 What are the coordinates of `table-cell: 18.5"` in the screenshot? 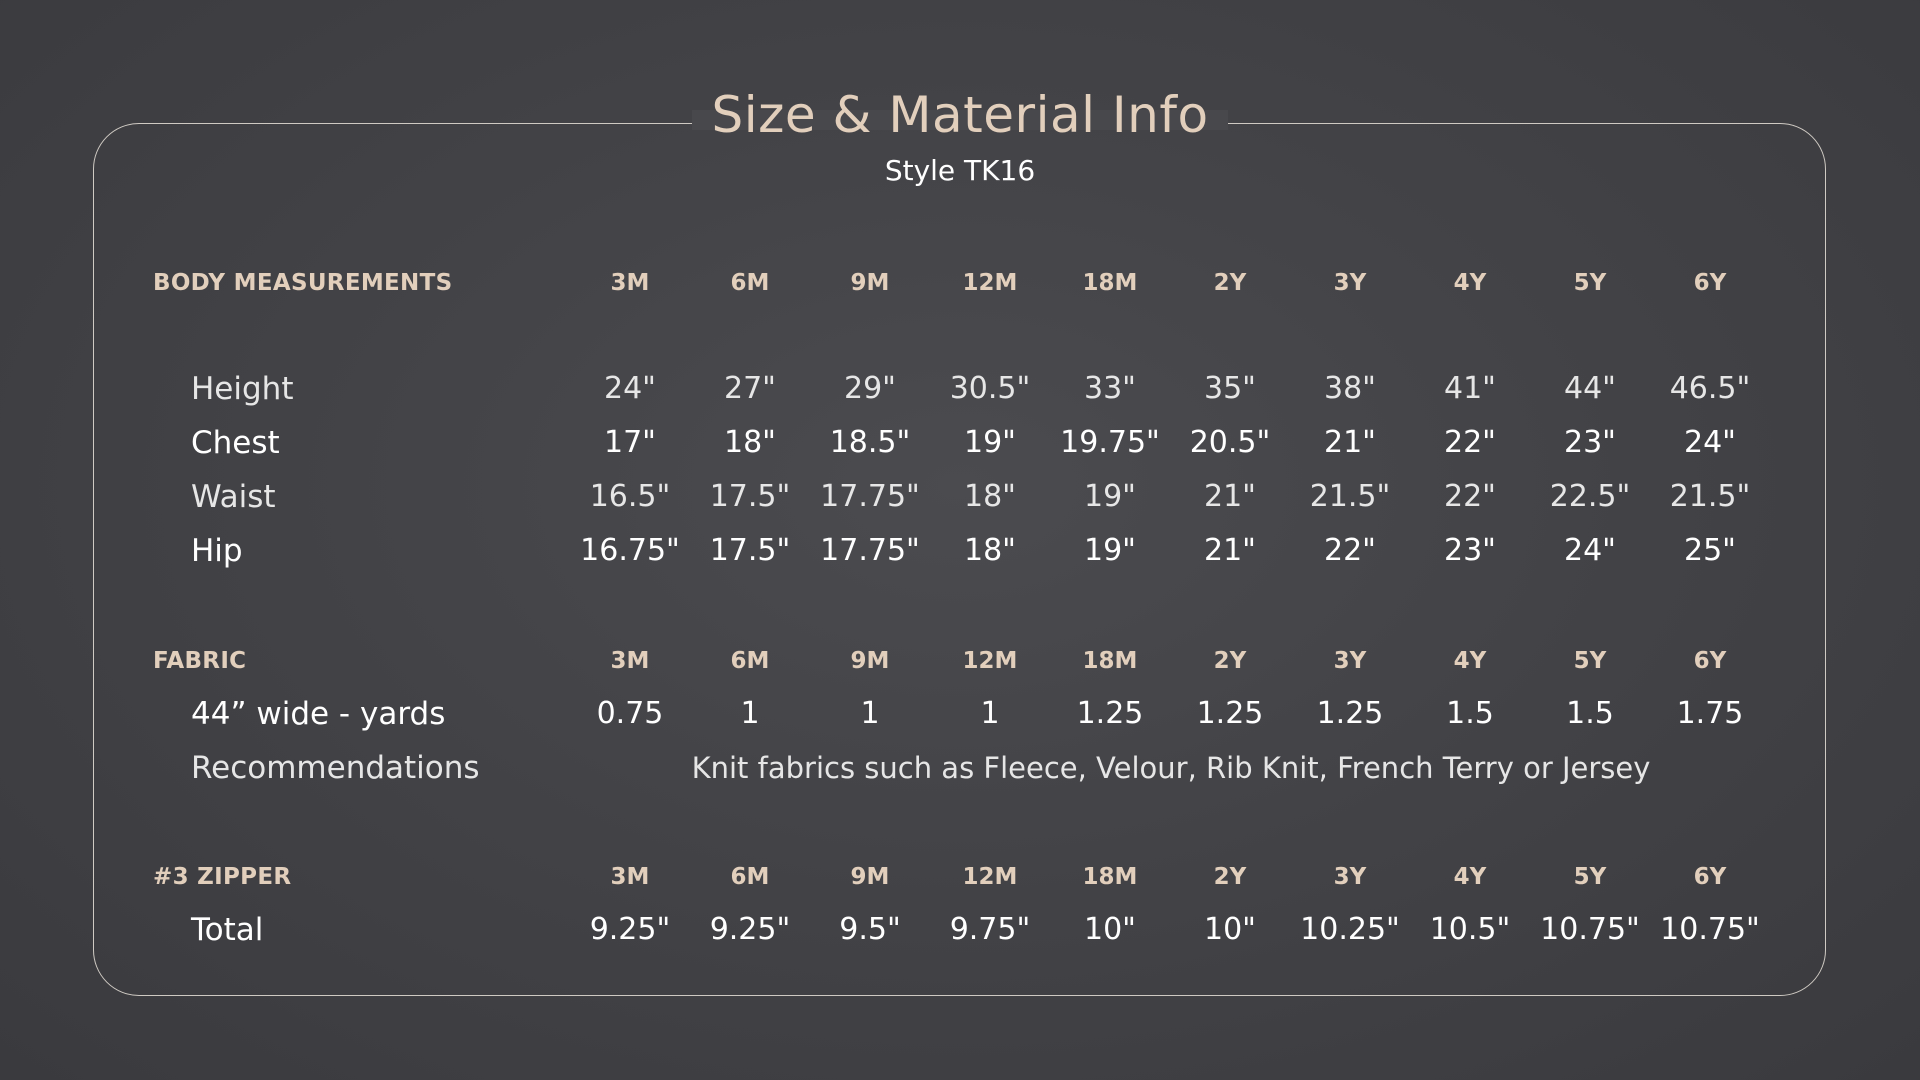 It's located at (870, 442).